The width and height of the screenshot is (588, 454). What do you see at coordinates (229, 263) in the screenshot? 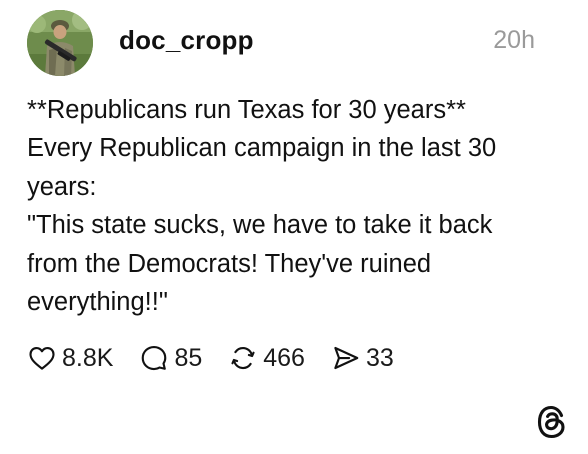
I see `post-text-line: from the Democrats! They've ruined` at bounding box center [229, 263].